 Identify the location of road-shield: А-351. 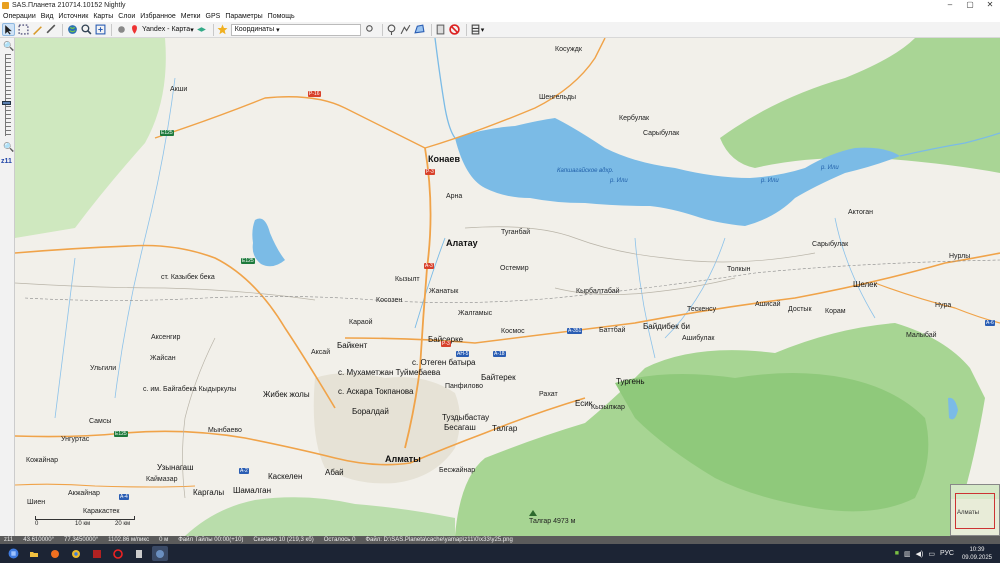
(575, 331).